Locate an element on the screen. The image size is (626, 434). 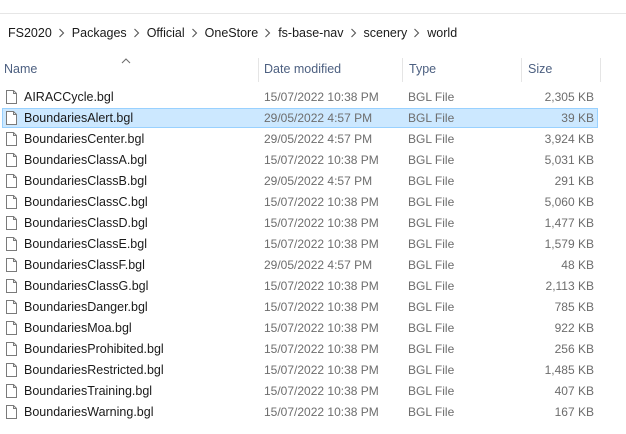
file-name: BoundariesClassC.bgl is located at coordinates (86, 202).